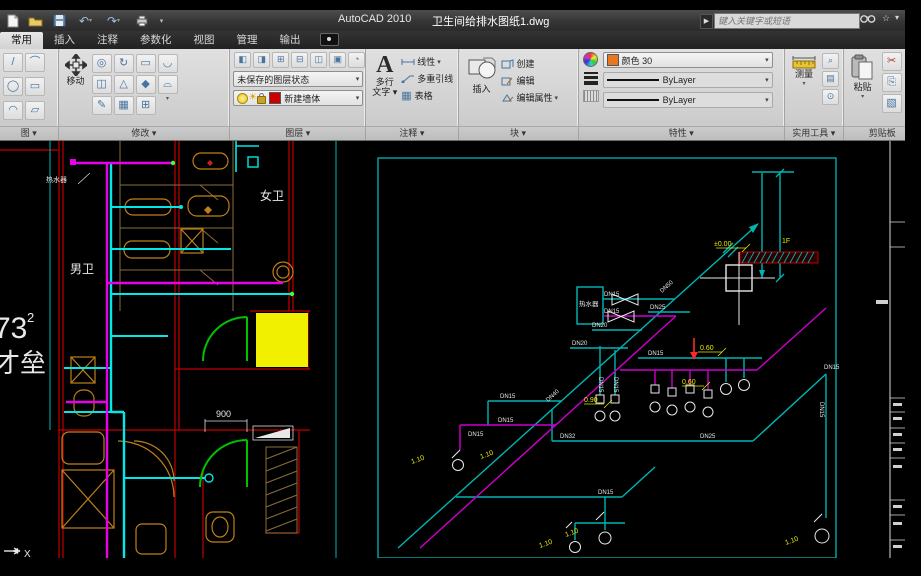 The width and height of the screenshot is (921, 576). I want to click on multileader-button: 多重引线, so click(427, 78).